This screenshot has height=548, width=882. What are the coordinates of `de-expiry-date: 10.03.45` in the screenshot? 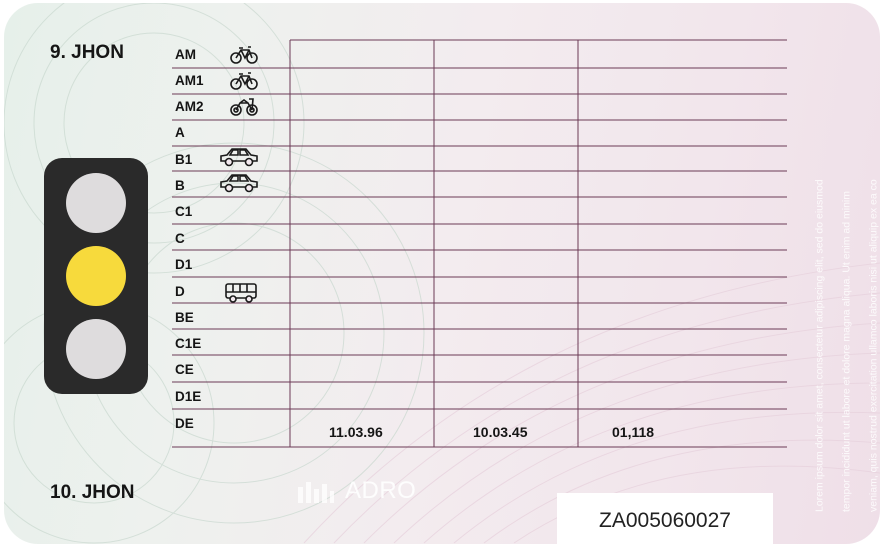 It's located at (500, 432).